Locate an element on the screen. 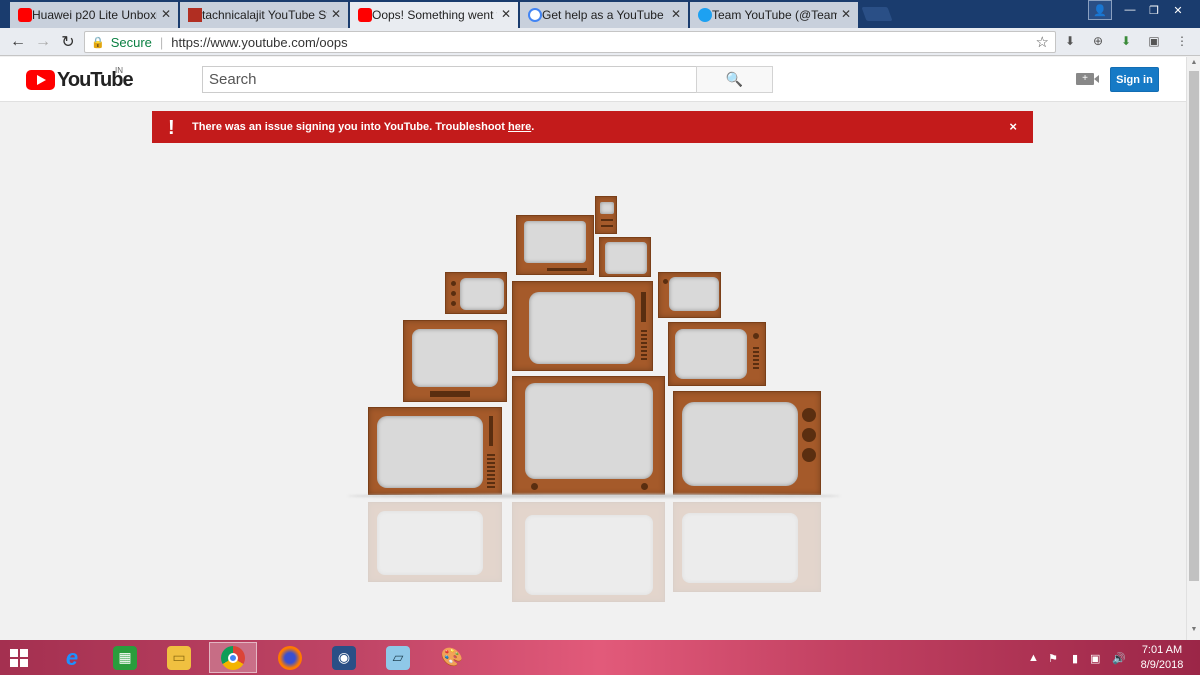 The height and width of the screenshot is (675, 1200). profile-icon: 👤 is located at coordinates (1100, 10).